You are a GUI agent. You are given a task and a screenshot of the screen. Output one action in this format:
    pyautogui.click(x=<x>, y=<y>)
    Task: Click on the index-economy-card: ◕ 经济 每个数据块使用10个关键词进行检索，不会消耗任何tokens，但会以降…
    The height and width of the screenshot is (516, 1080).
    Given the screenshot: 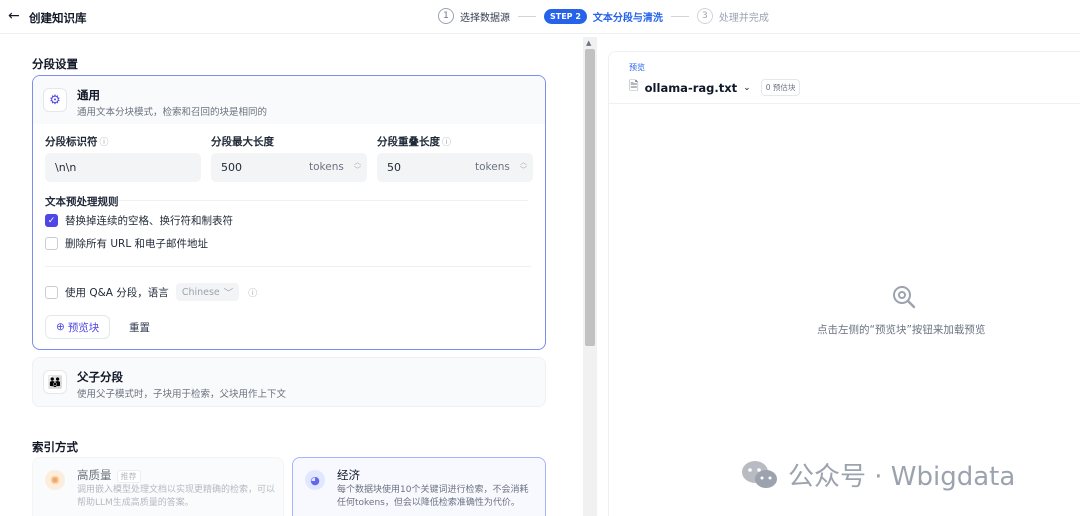 What is the action you would take?
    pyautogui.click(x=419, y=486)
    